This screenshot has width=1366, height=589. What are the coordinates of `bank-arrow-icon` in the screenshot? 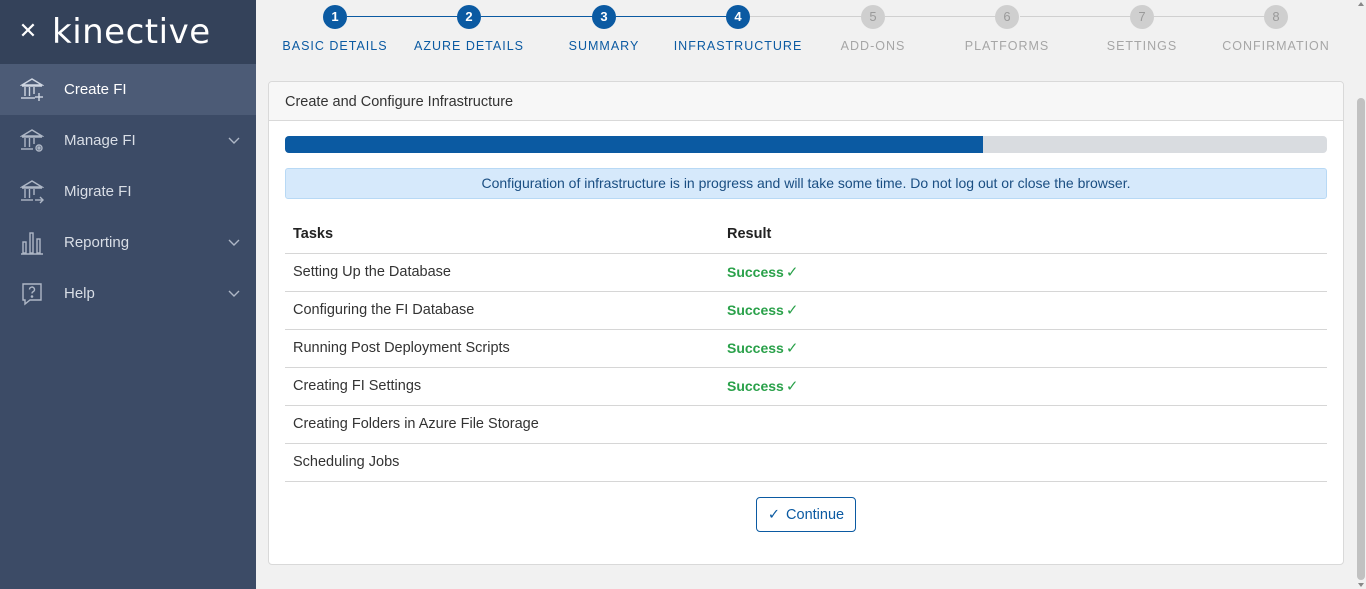 It's located at (32, 192).